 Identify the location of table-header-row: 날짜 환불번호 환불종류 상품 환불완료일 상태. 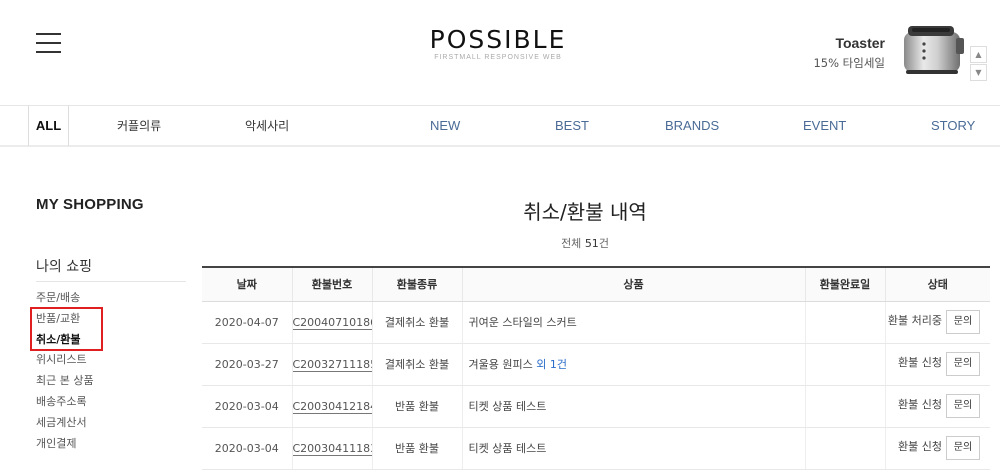
(596, 284).